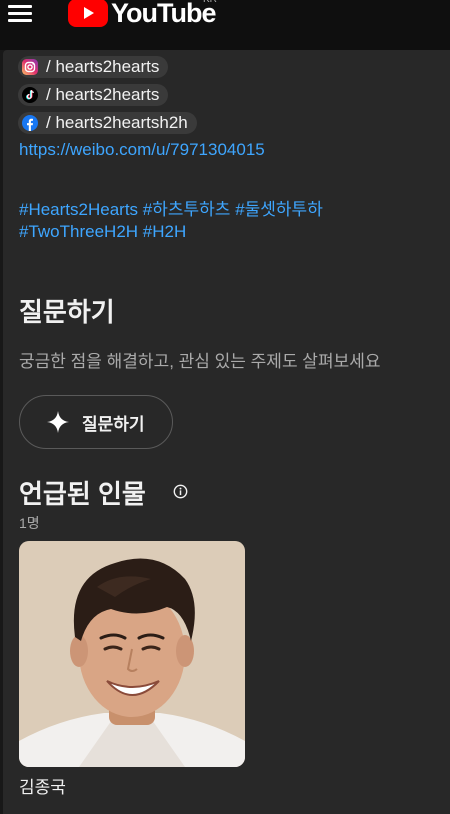 The image size is (450, 814). Describe the element at coordinates (78, 231) in the screenshot. I see `hashtag-link: #TwoThreeH2H` at that location.